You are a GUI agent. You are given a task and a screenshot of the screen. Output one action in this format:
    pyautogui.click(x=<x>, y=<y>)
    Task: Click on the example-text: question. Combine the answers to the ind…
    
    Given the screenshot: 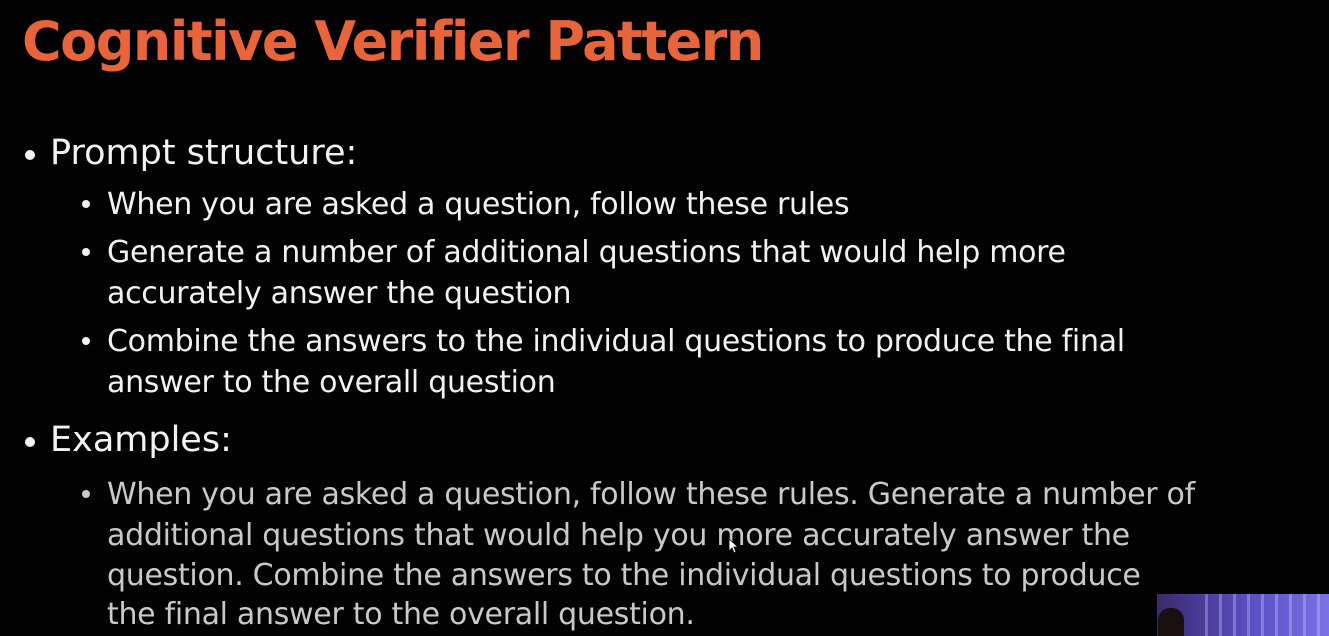 What is the action you would take?
    pyautogui.click(x=624, y=575)
    